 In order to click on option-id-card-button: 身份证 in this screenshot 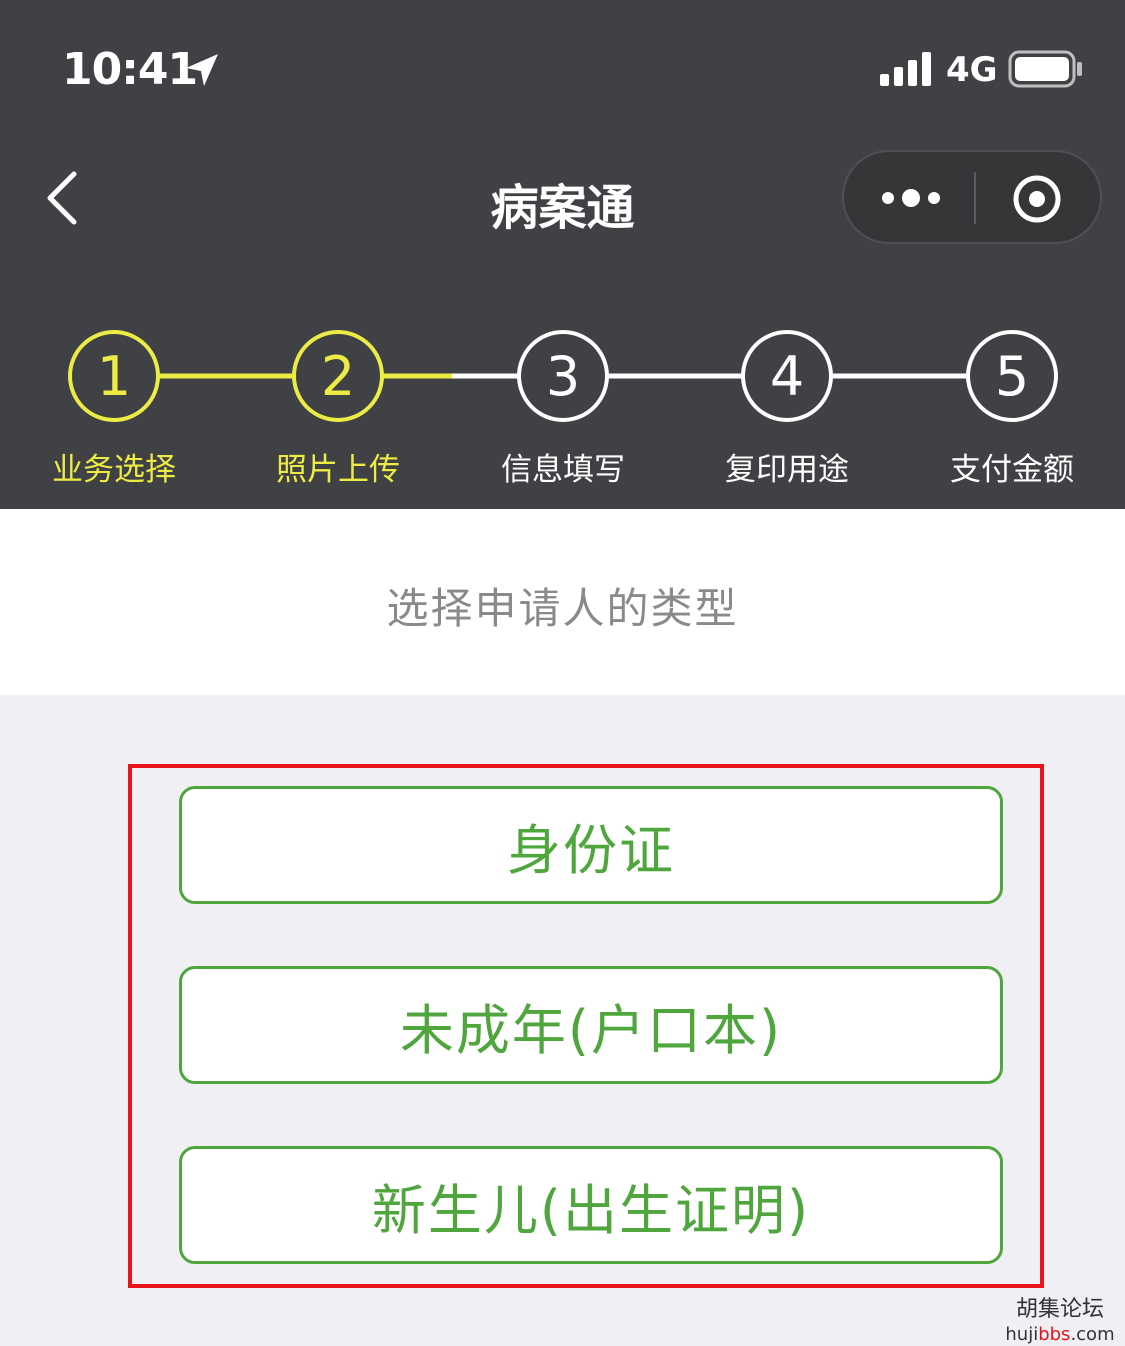, I will do `click(591, 845)`.